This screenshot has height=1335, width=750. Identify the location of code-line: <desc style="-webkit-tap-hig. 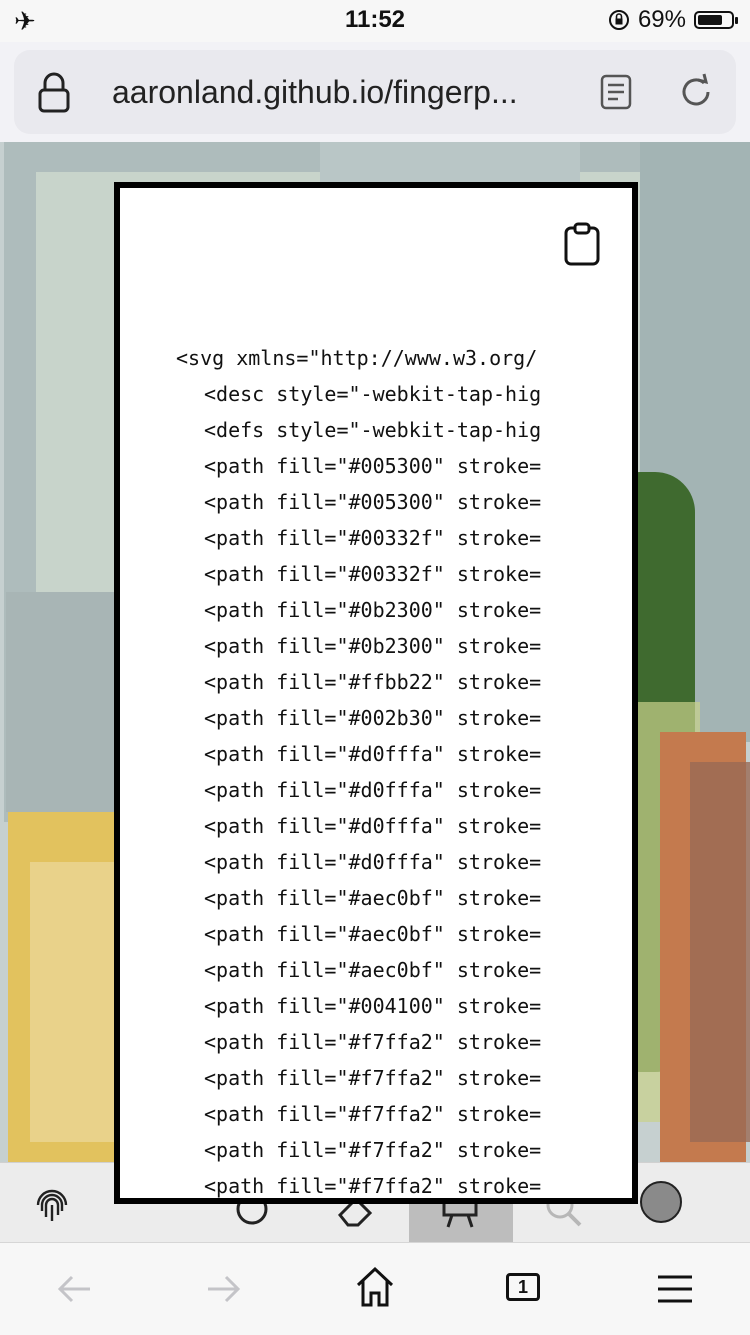
(373, 394).